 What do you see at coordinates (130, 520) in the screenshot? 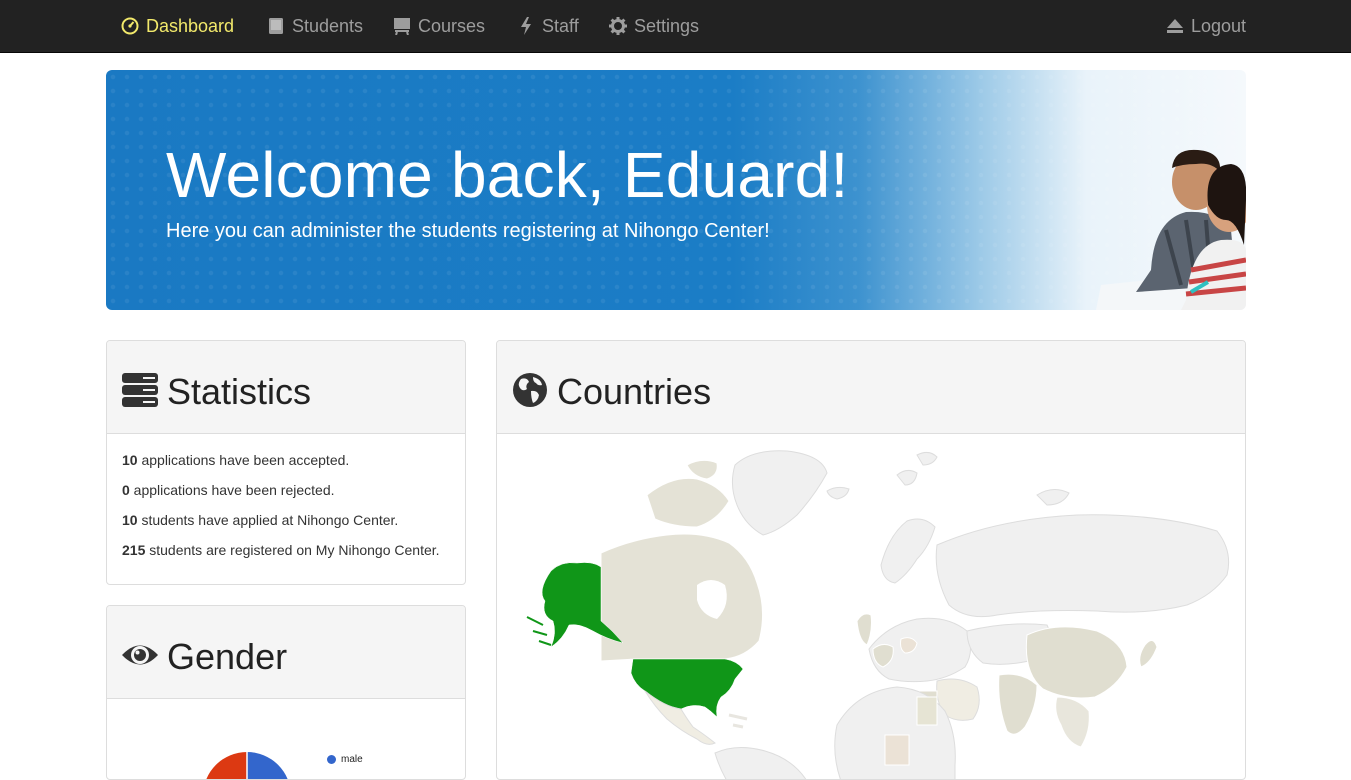
I see `stat-applied-count: 10` at bounding box center [130, 520].